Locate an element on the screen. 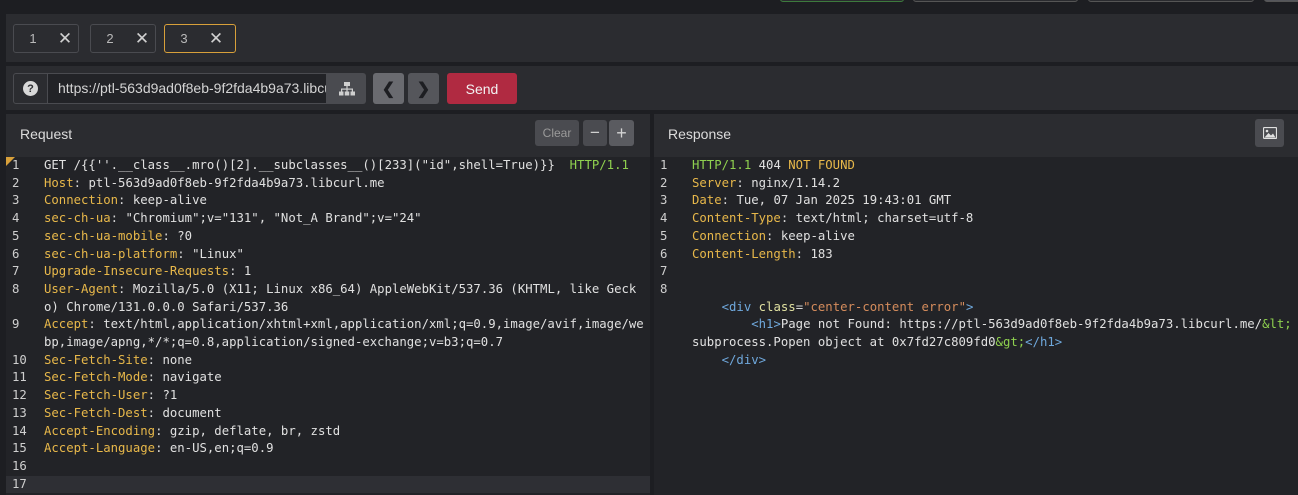 The width and height of the screenshot is (1298, 495). tab-1: 1 ✕ is located at coordinates (46, 38).